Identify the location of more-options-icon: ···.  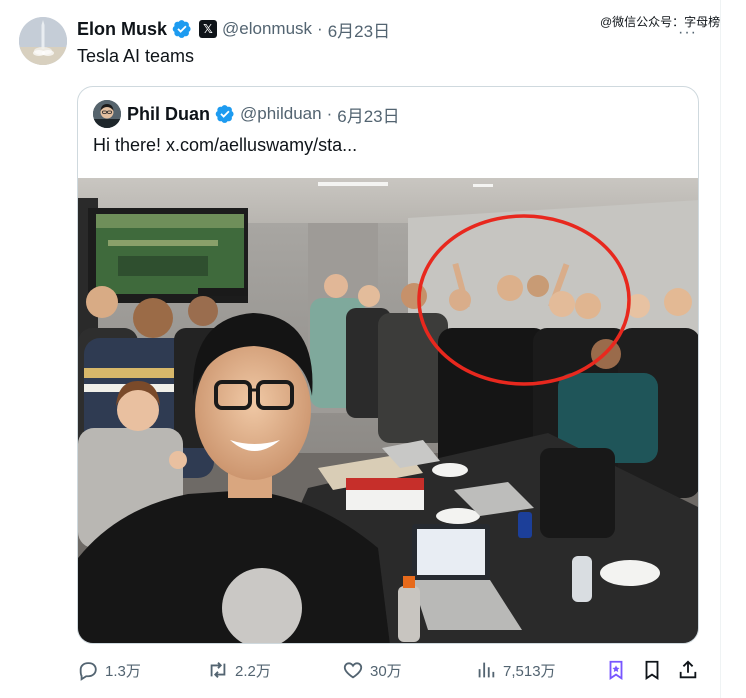
(687, 33).